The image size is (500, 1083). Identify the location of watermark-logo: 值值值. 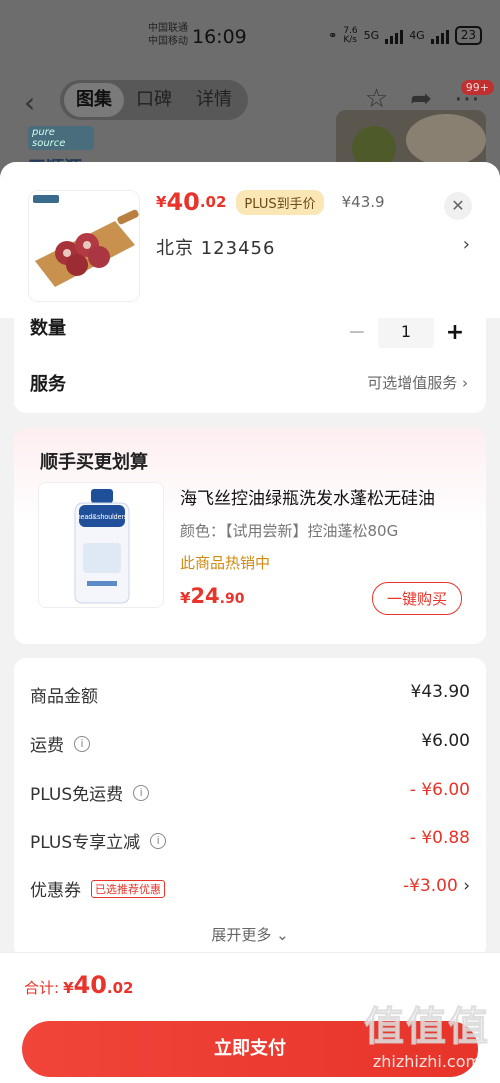
(427, 1027).